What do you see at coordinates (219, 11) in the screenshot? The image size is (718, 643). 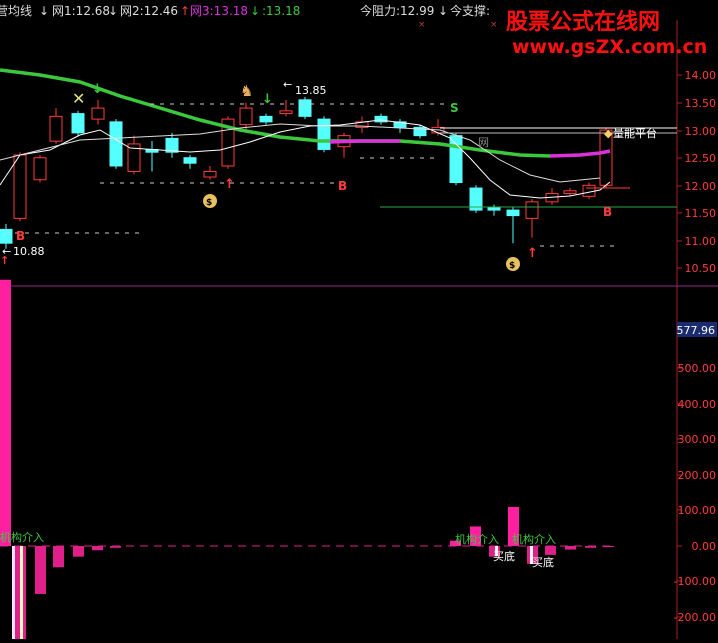 I see `net3-value: 网3:13.18` at bounding box center [219, 11].